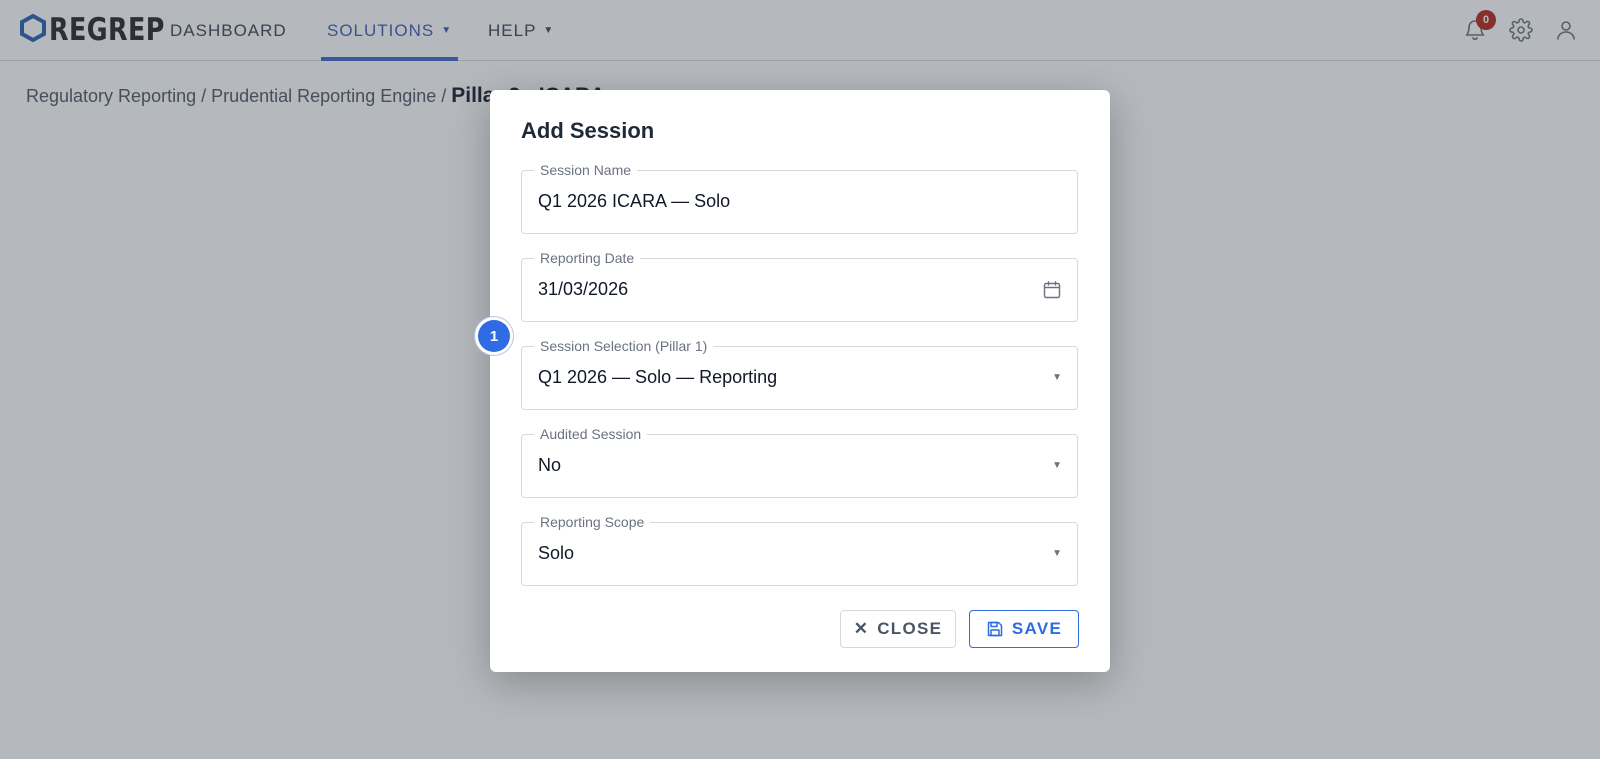 This screenshot has height=759, width=1600. What do you see at coordinates (634, 201) in the screenshot?
I see `session-name-input: Q1 2026 ICARA — Solo` at bounding box center [634, 201].